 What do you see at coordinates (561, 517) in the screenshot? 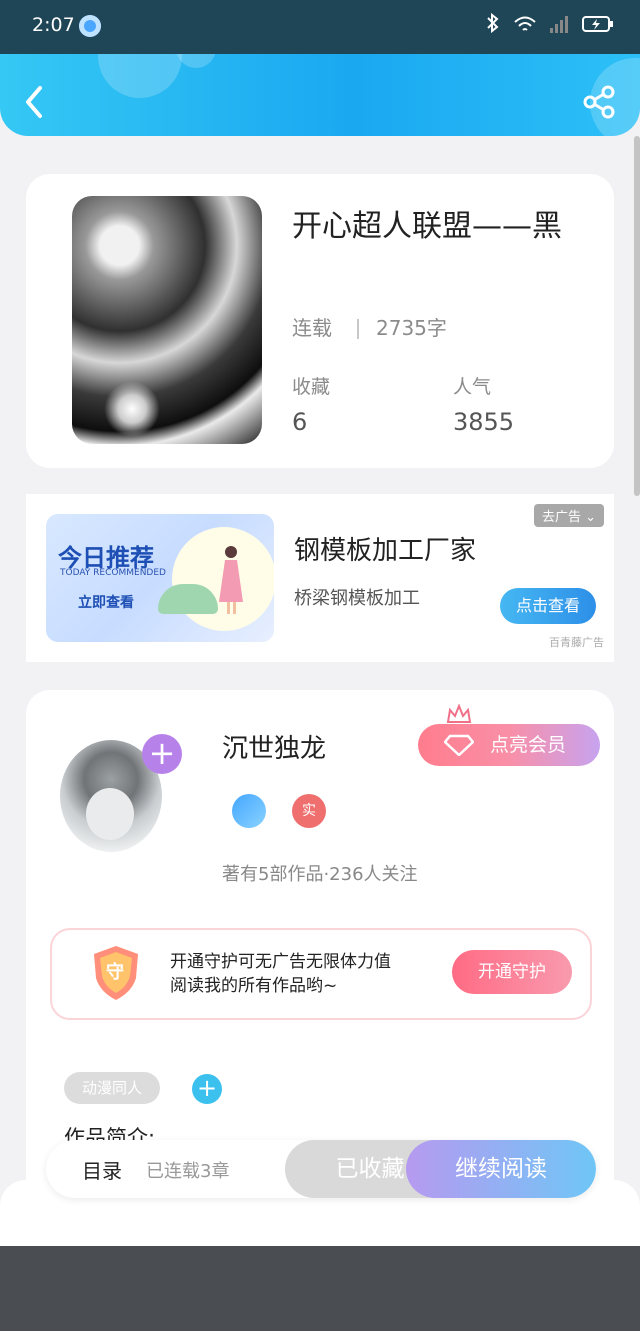
I see `remove-ad-label: 去广告` at bounding box center [561, 517].